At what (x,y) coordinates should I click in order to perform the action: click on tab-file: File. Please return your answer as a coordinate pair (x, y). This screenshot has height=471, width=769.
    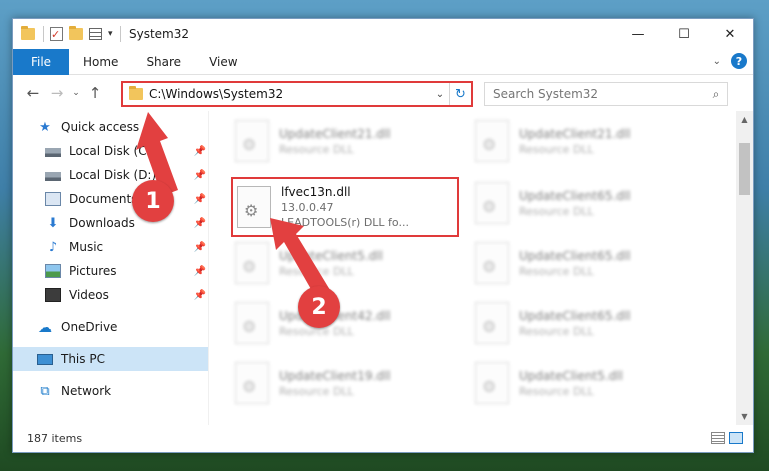
    Looking at the image, I should click on (41, 61).